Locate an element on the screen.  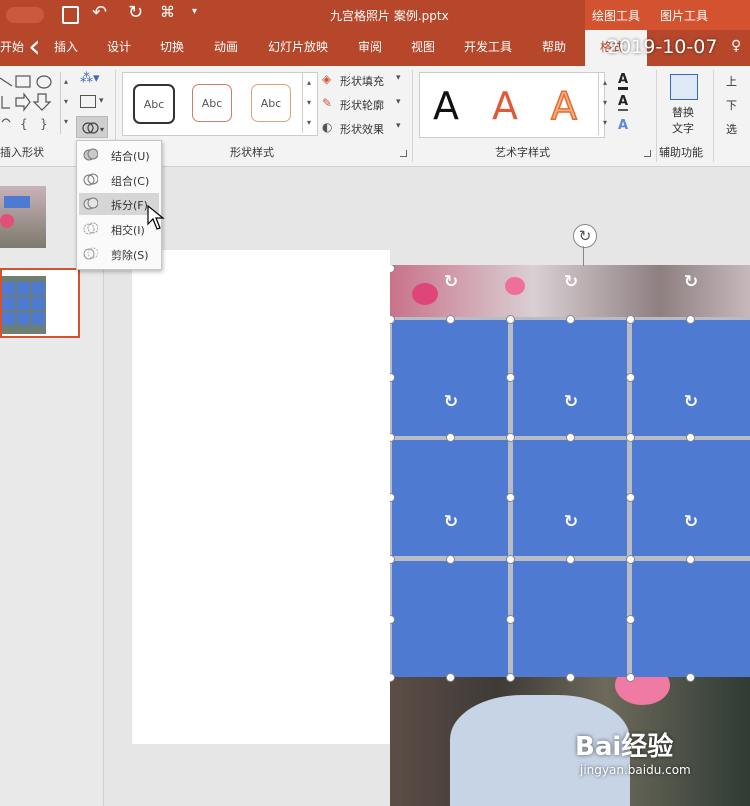
shape-styles-scroll: ▴ ▾ ▾ is located at coordinates (308, 103).